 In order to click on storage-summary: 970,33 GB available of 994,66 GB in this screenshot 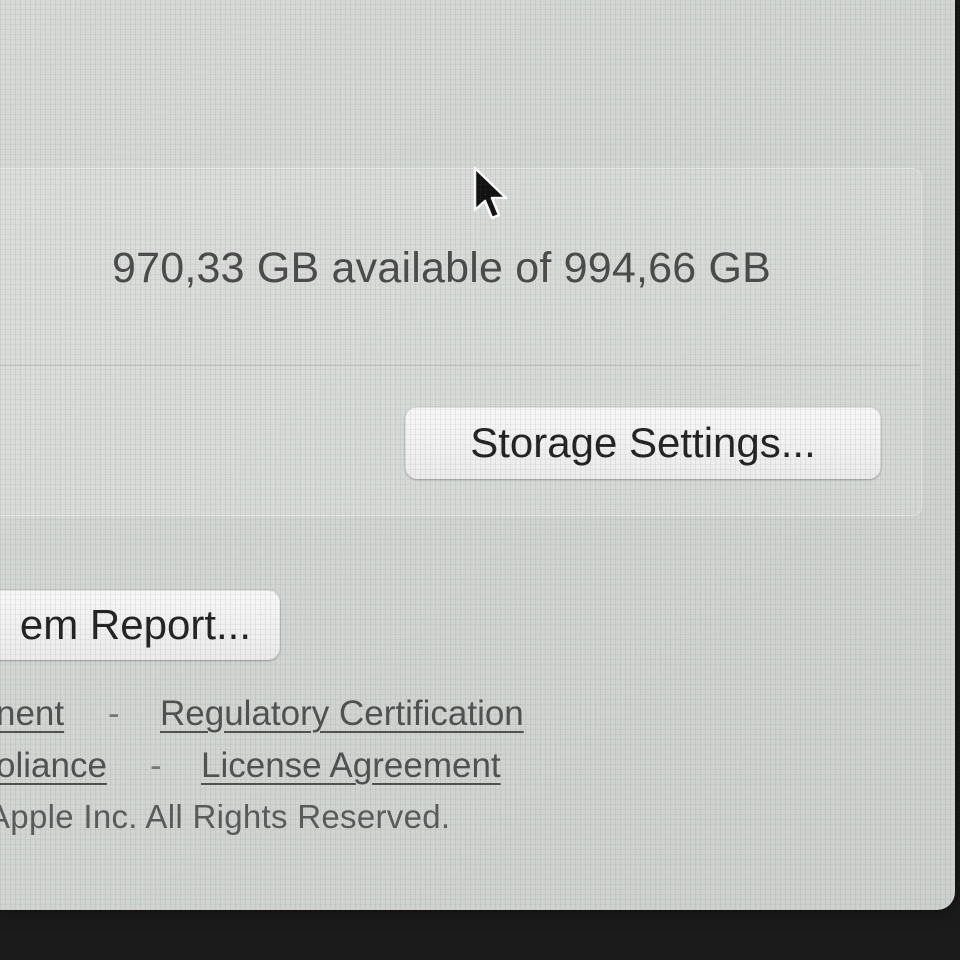, I will do `click(442, 268)`.